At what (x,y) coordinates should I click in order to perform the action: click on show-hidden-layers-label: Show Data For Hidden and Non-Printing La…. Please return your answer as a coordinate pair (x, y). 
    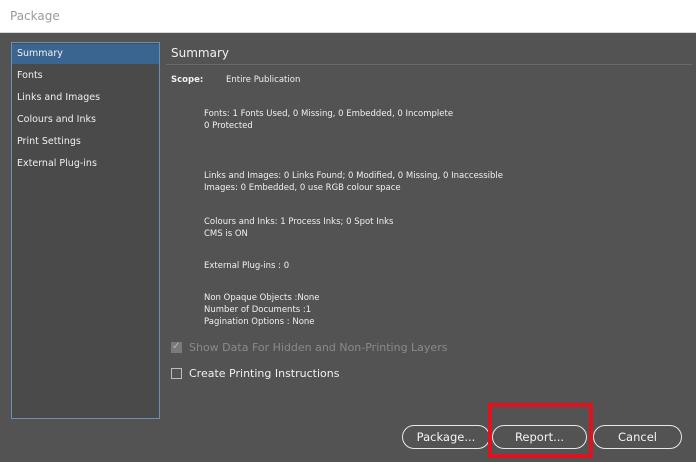
    Looking at the image, I should click on (318, 347).